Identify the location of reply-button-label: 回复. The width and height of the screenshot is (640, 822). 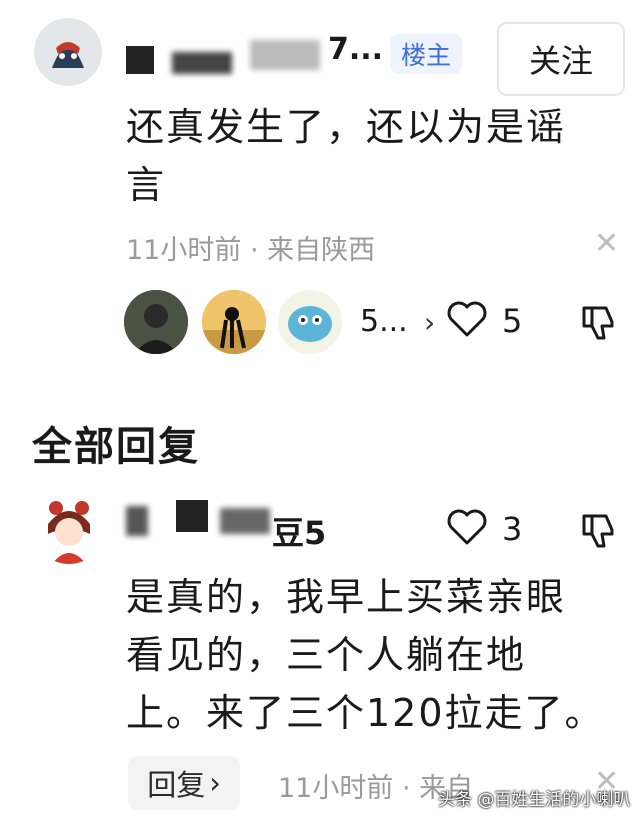
(176, 785).